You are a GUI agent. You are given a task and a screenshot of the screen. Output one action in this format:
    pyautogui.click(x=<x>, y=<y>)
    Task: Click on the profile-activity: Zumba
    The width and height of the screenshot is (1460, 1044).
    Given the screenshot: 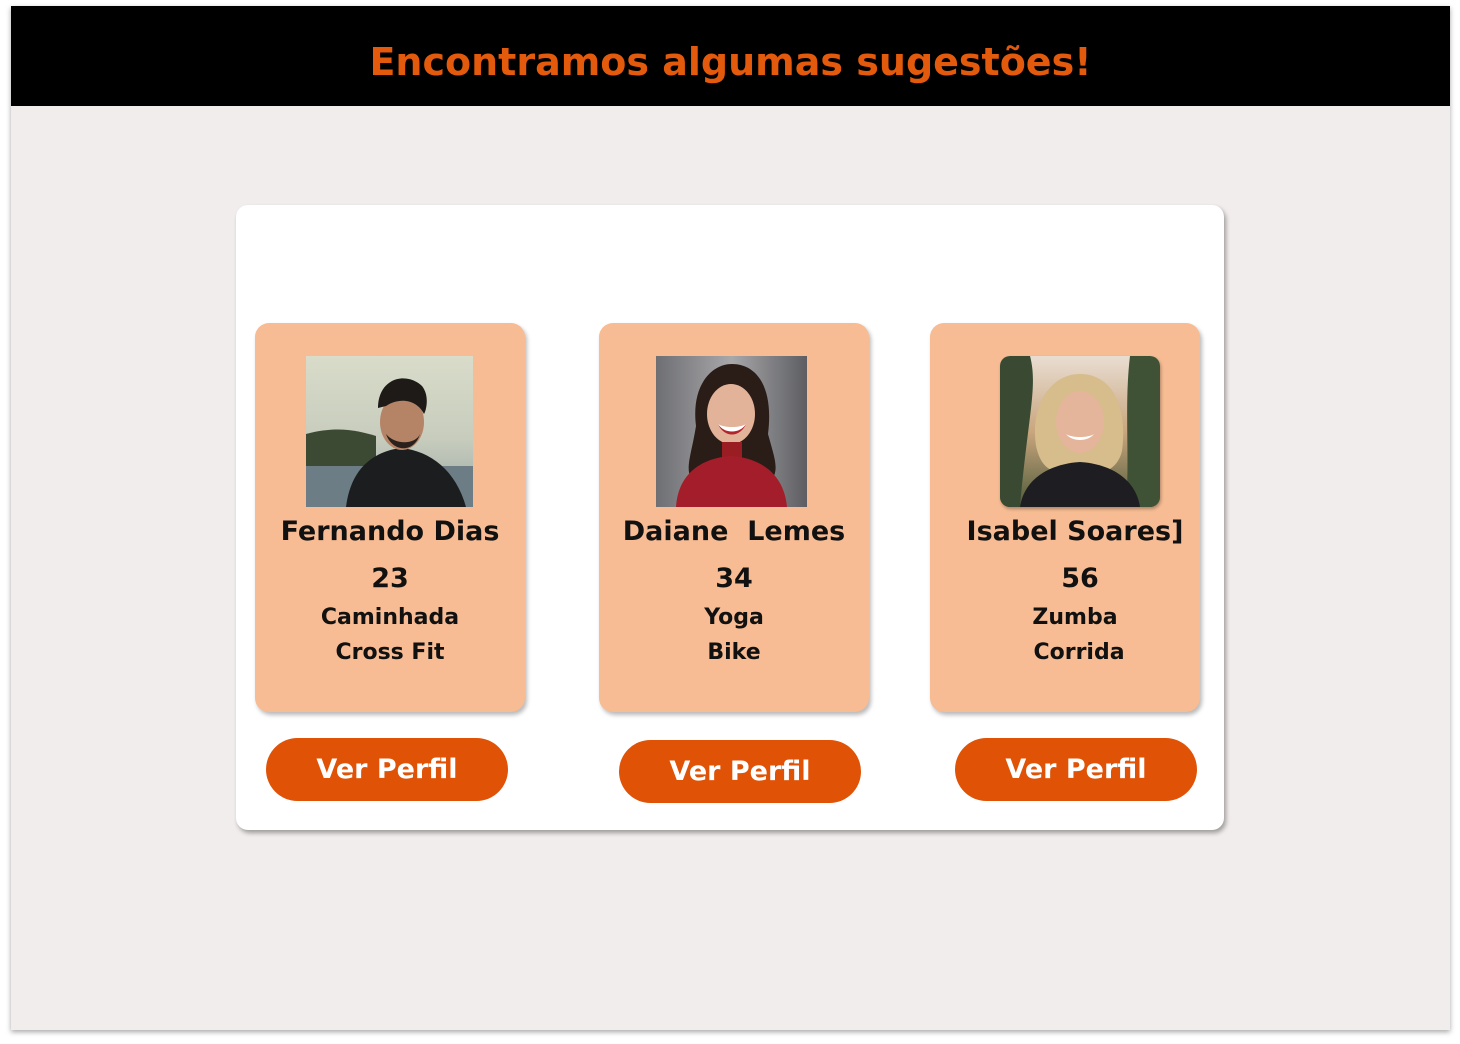 What is the action you would take?
    pyautogui.click(x=1075, y=617)
    